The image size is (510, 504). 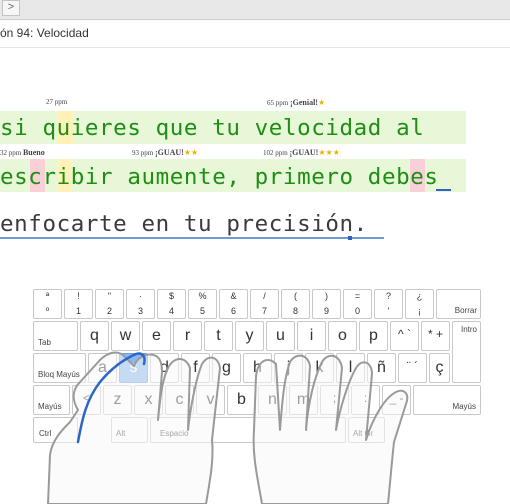 I want to click on key-label: j, so click(x=288, y=367).